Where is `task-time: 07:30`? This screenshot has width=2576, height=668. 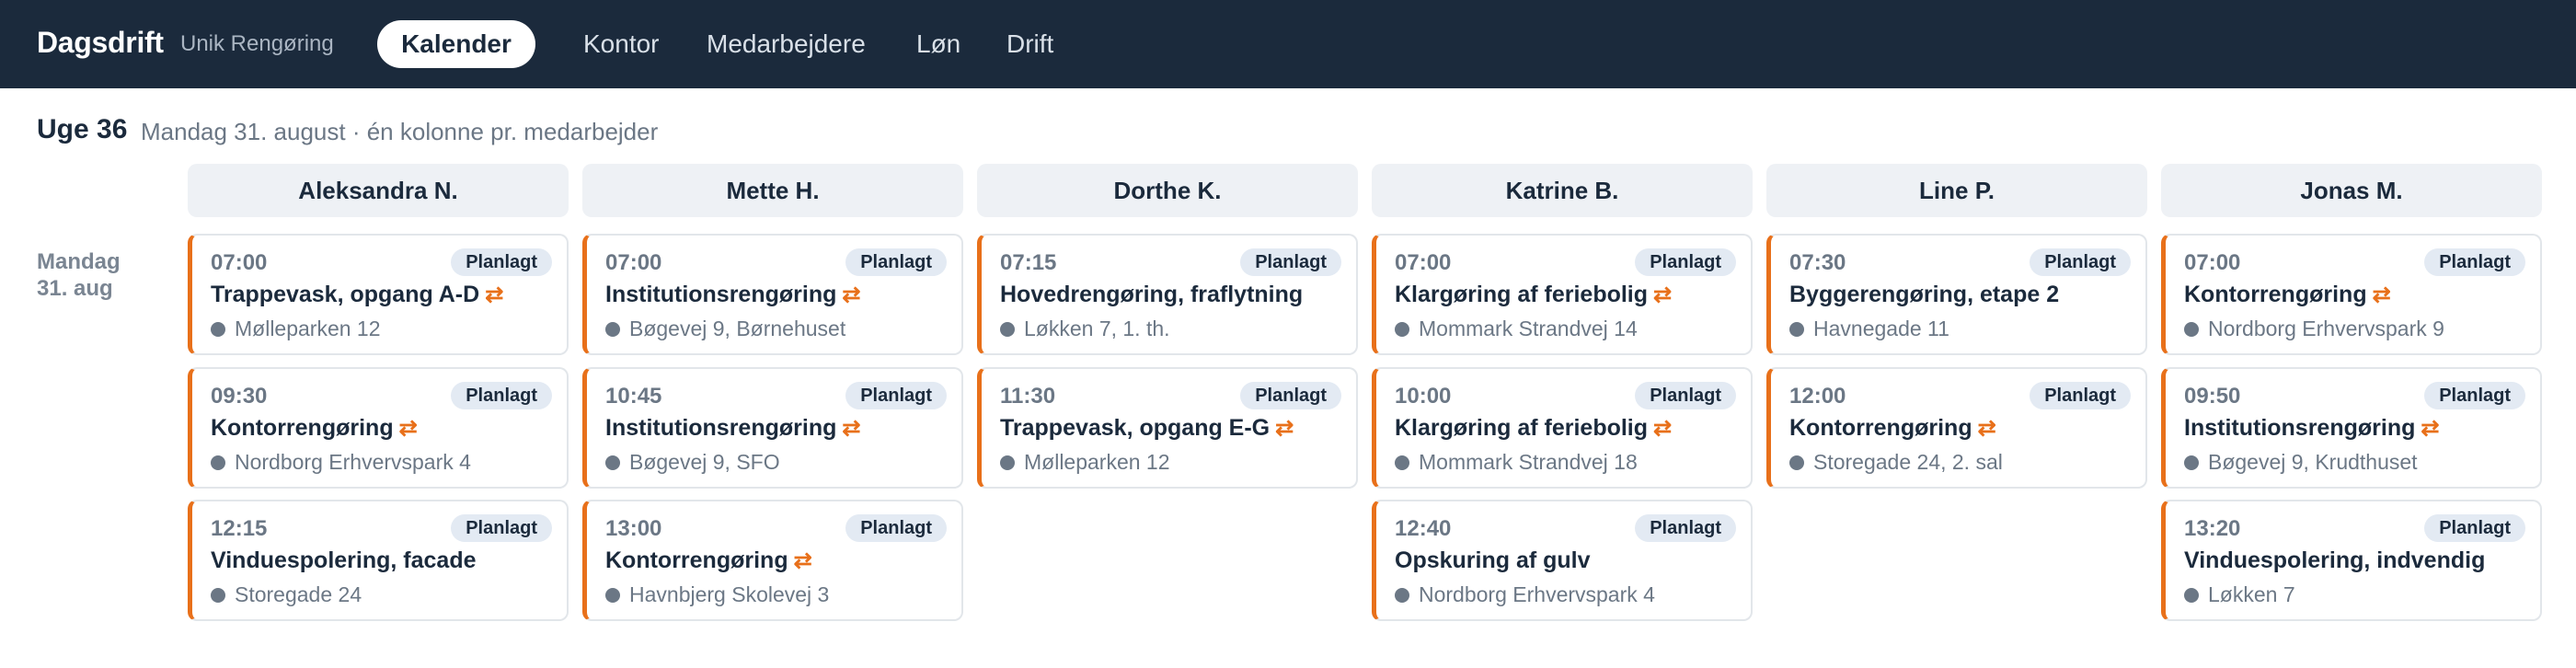
task-time: 07:30 is located at coordinates (1817, 262).